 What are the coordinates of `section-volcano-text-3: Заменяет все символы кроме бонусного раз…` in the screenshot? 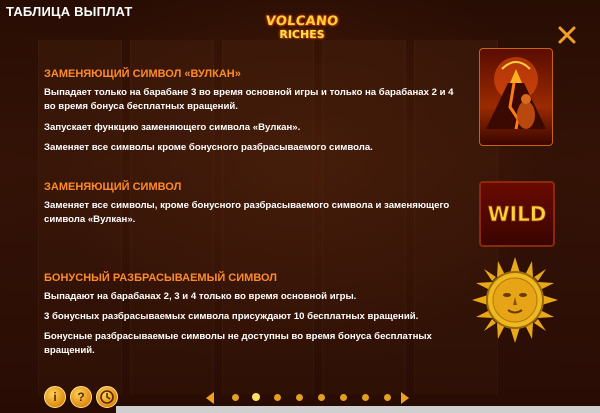 It's located at (208, 147).